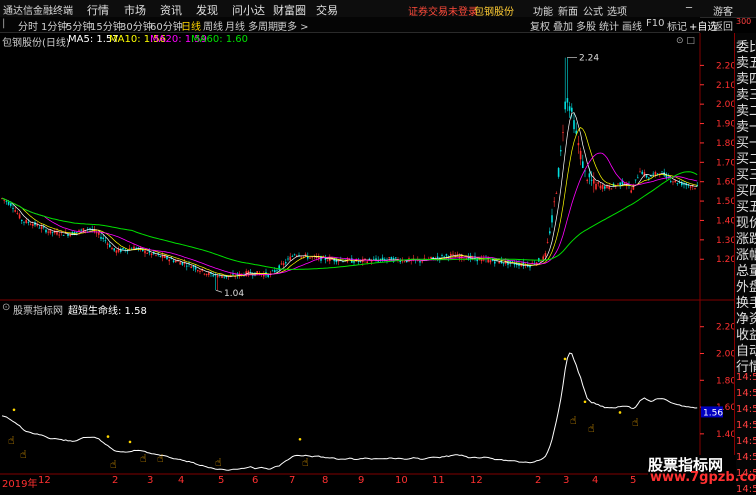  Describe the element at coordinates (38, 11) in the screenshot. I see `app-logo: 通达信金融终端` at that location.